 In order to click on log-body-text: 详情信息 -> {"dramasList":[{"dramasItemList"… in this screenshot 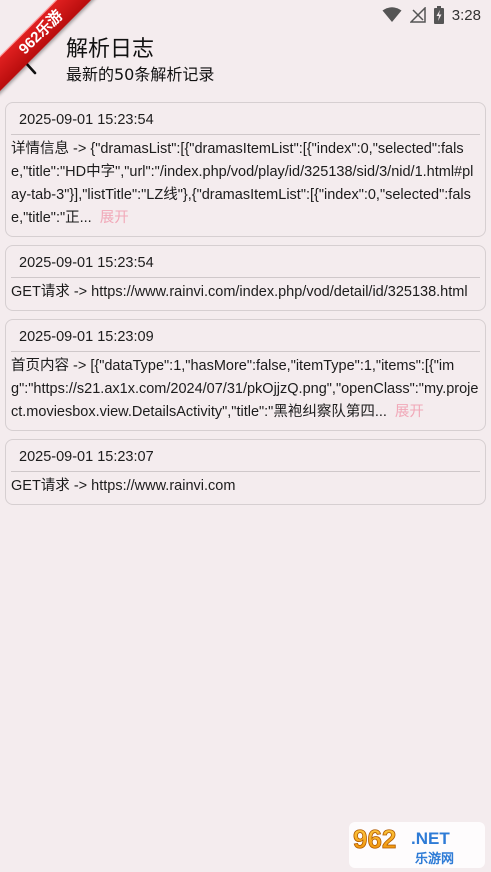, I will do `click(242, 183)`.